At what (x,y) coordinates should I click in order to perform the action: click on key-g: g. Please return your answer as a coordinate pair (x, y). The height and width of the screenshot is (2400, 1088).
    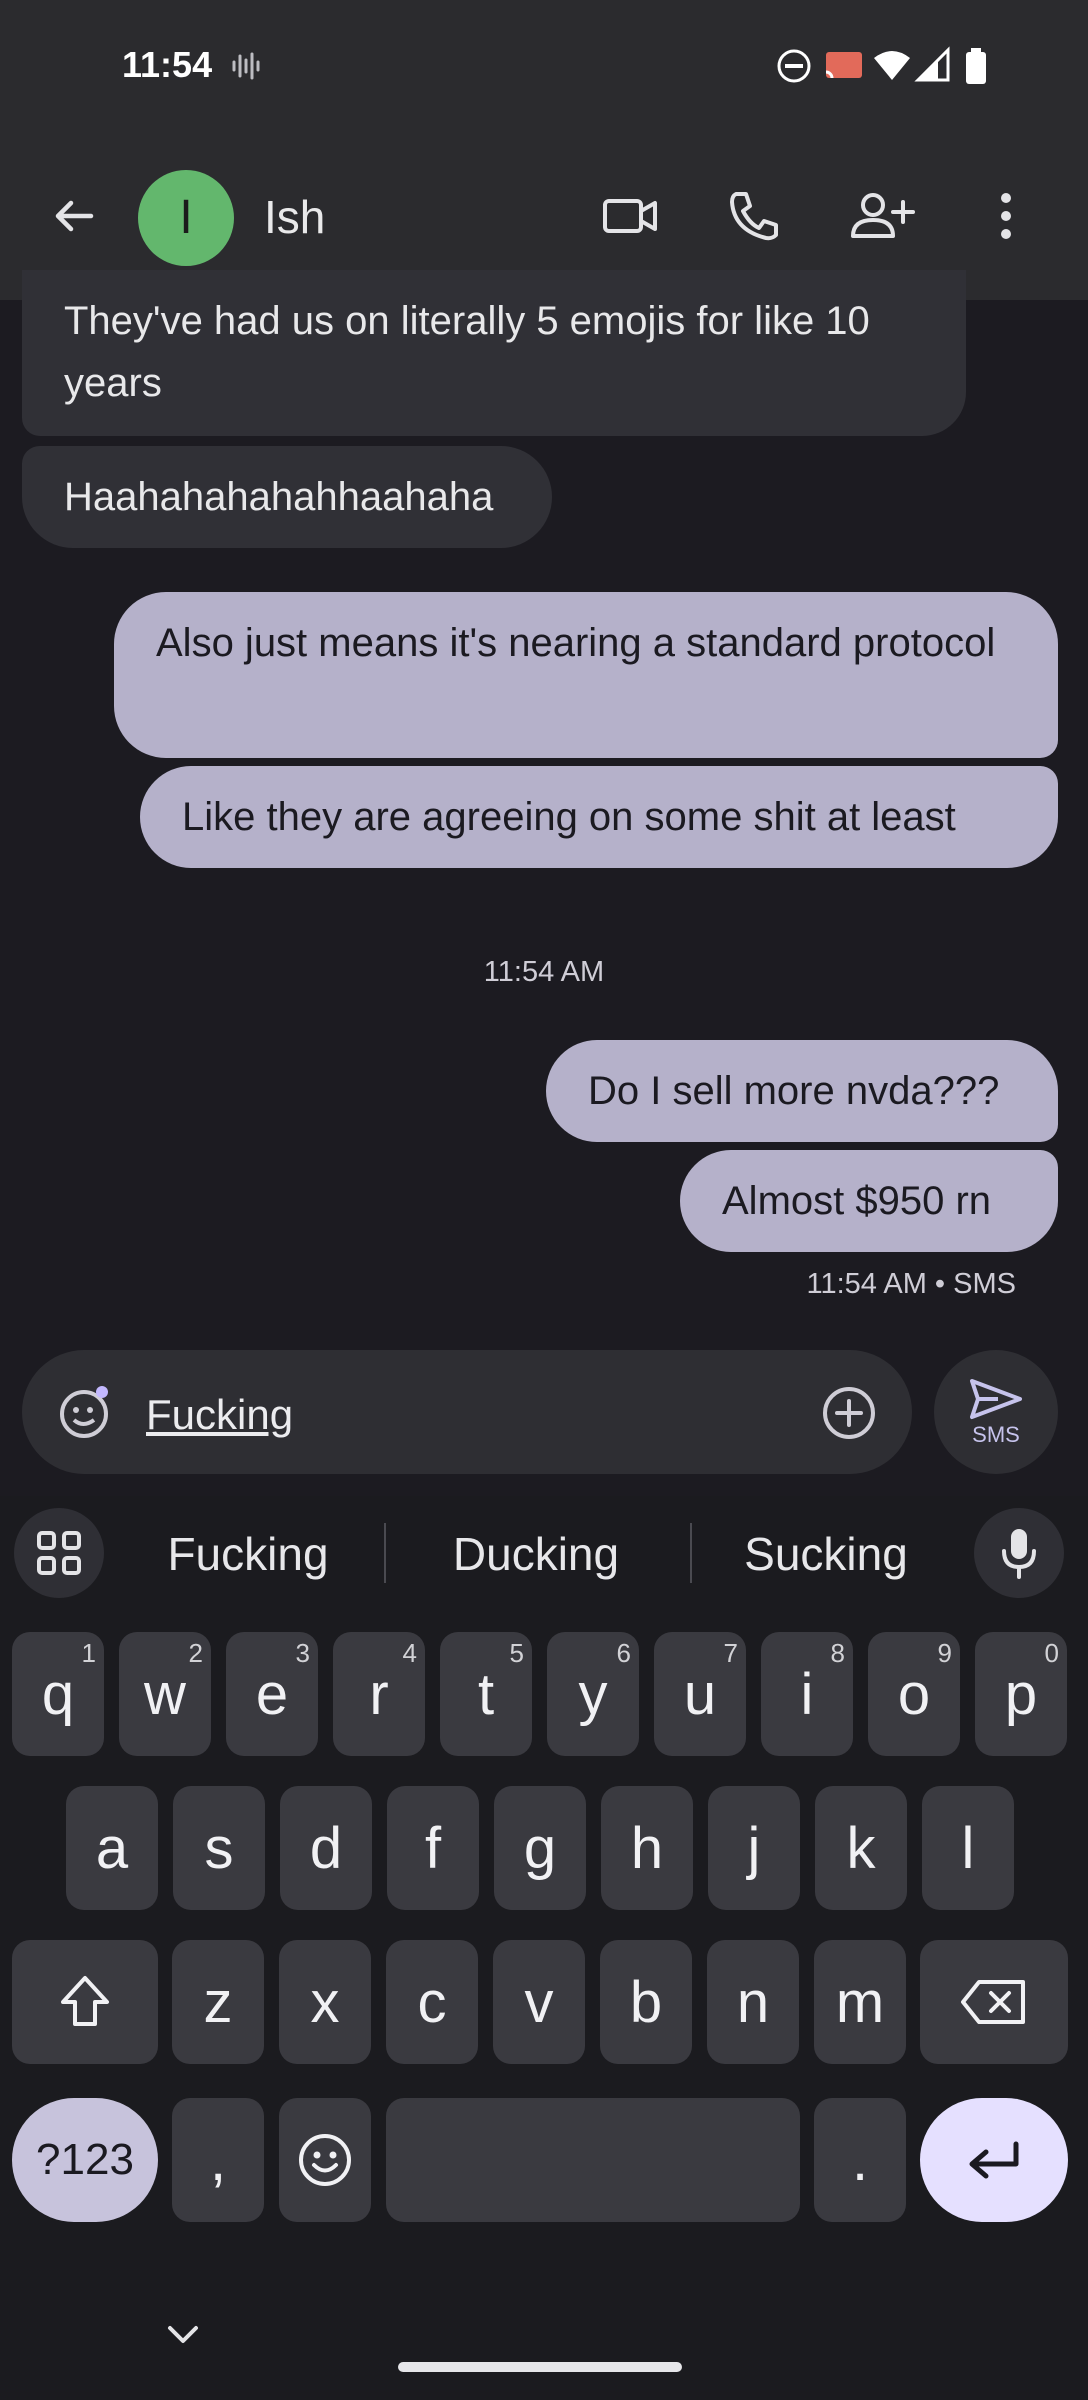
    Looking at the image, I should click on (540, 1848).